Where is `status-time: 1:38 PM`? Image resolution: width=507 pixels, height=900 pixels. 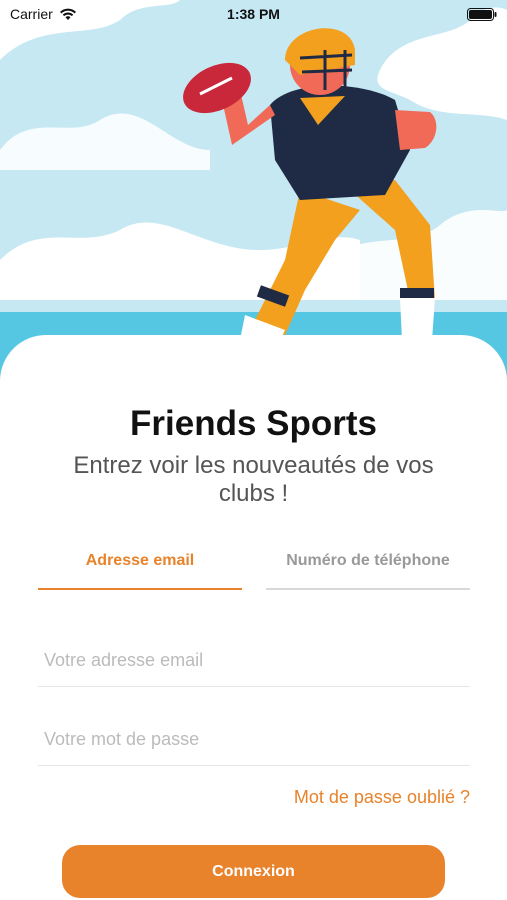
status-time: 1:38 PM is located at coordinates (253, 14).